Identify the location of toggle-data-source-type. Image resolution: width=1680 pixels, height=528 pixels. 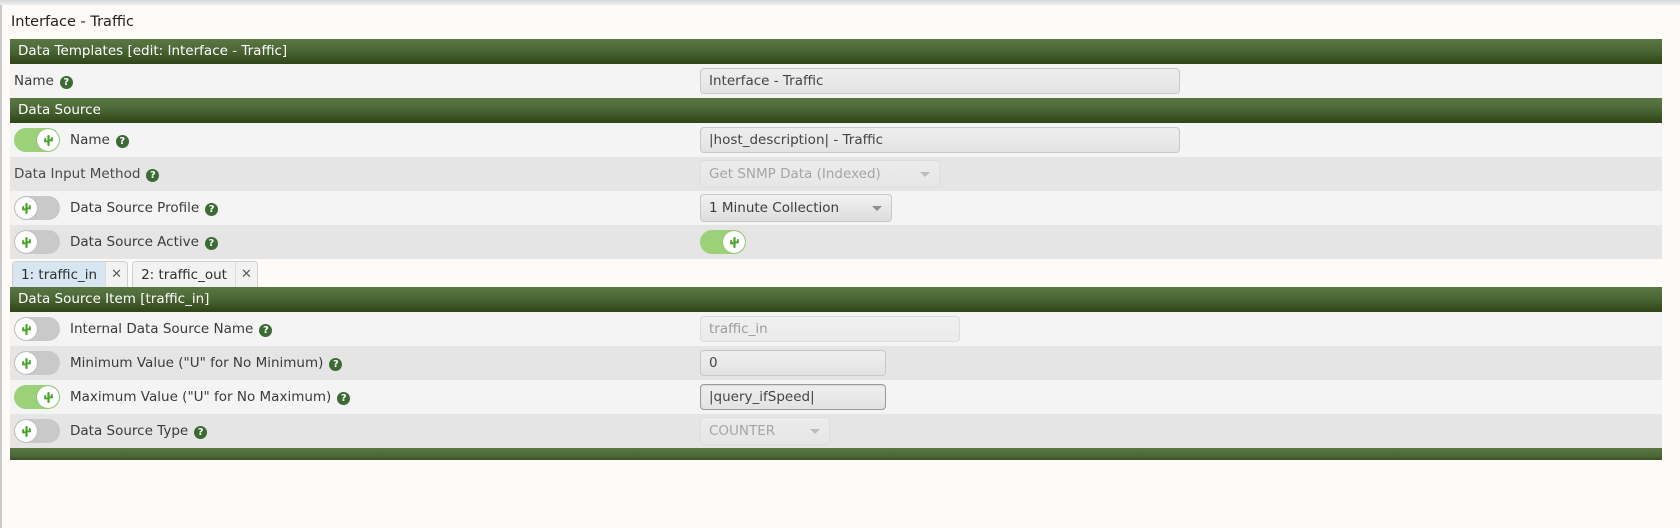
(37, 431).